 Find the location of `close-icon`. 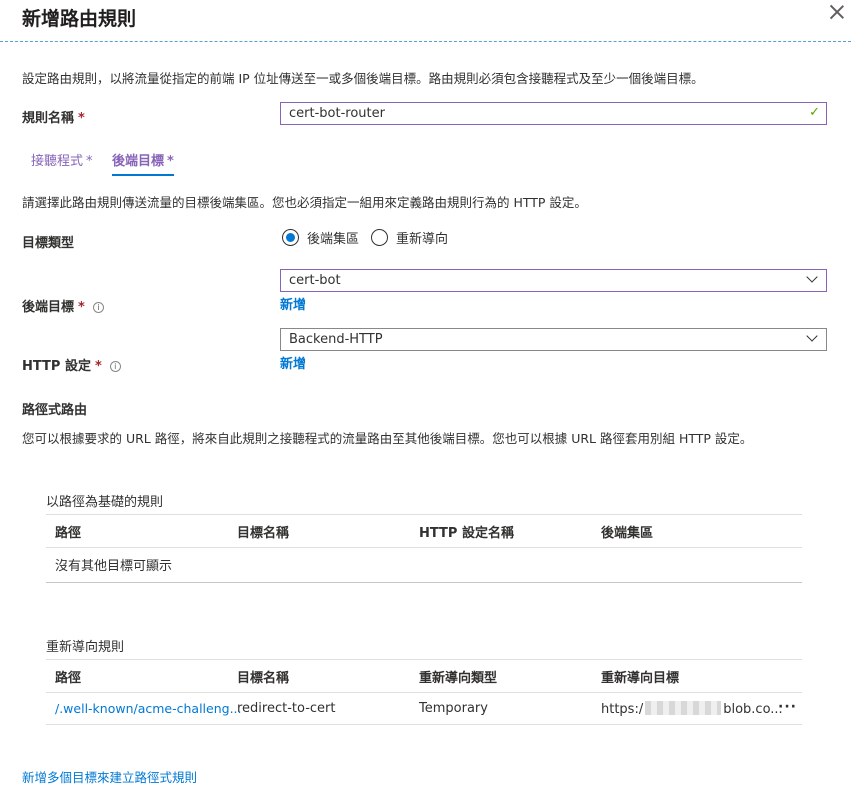

close-icon is located at coordinates (837, 12).